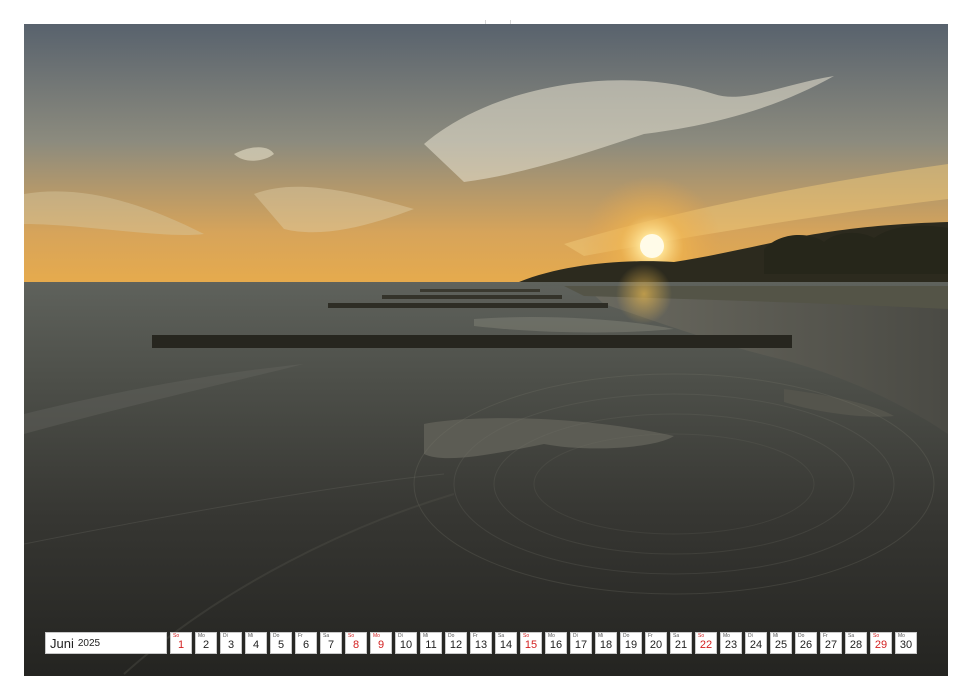 The height and width of the screenshot is (700, 971). I want to click on month-label: Juni 2025, so click(106, 643).